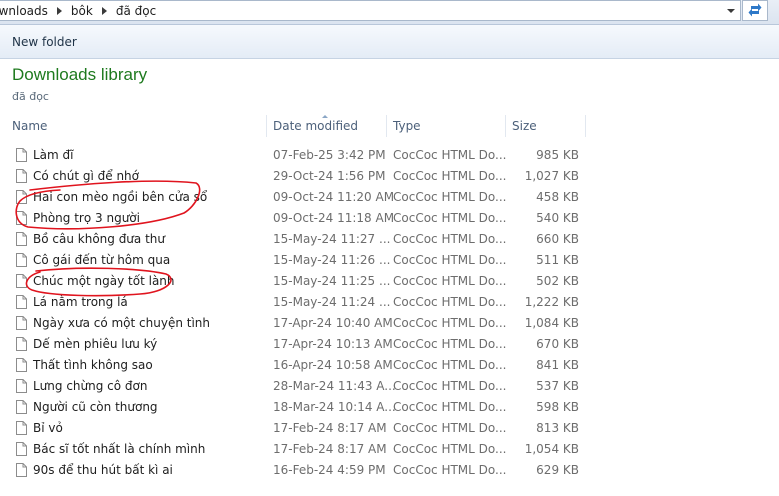 This screenshot has width=779, height=496. What do you see at coordinates (557, 155) in the screenshot?
I see `file-size: 985 KB` at bounding box center [557, 155].